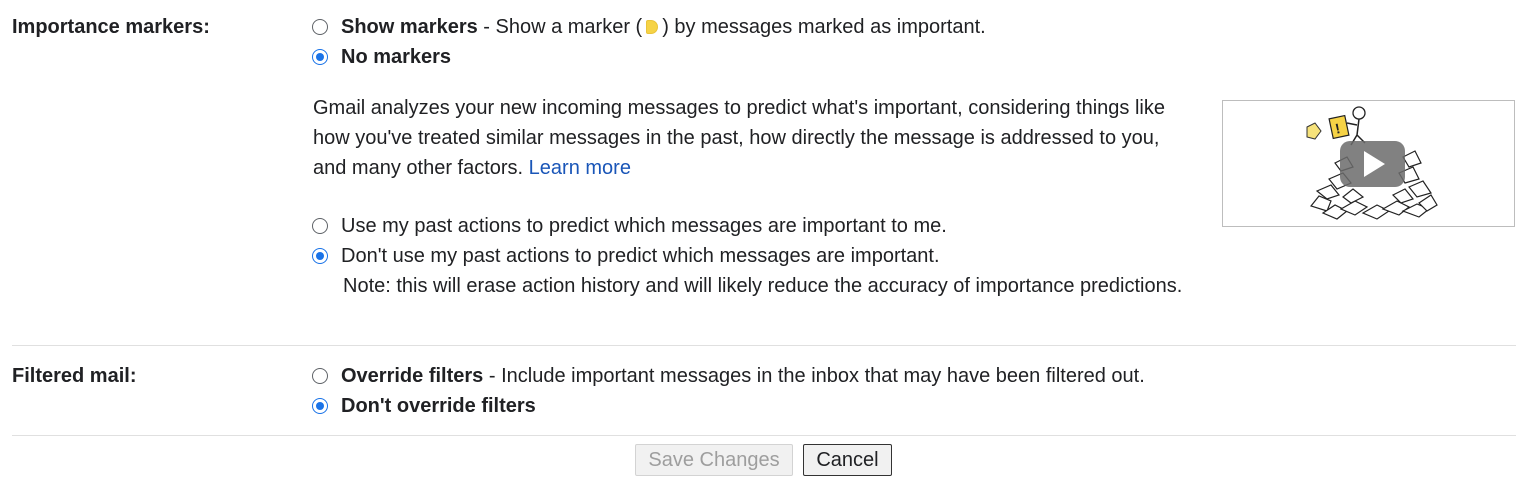  Describe the element at coordinates (74, 376) in the screenshot. I see `filtered-mail-label: Filtered mail:` at that location.